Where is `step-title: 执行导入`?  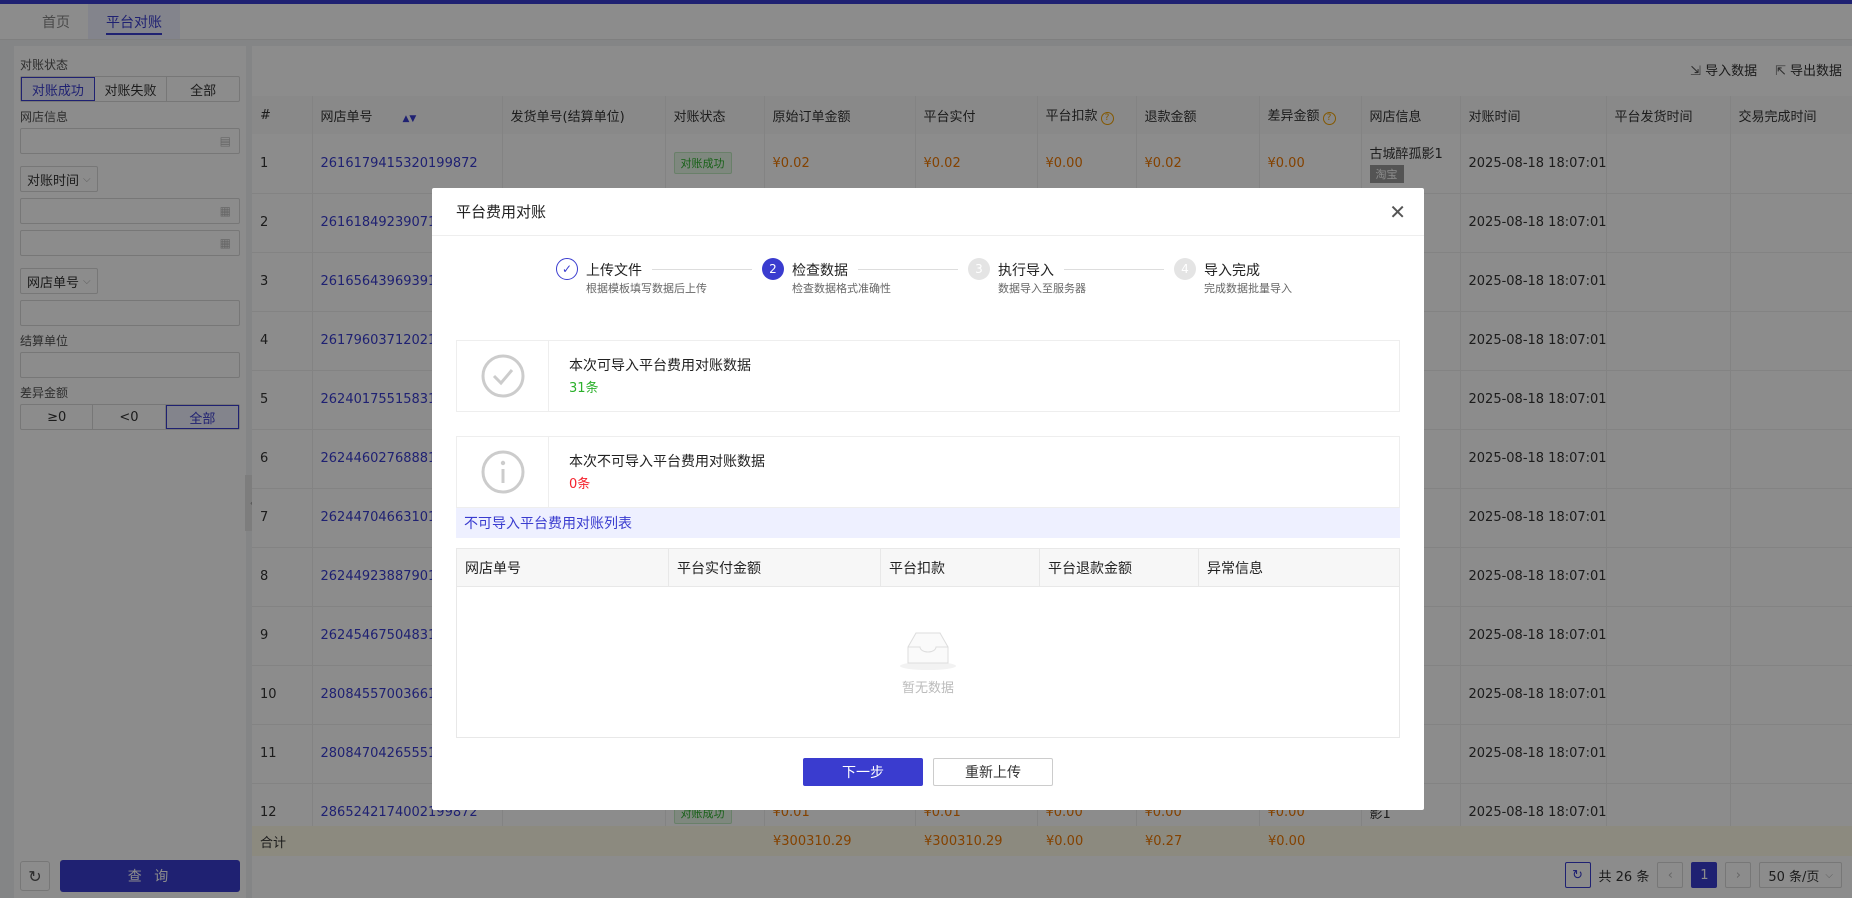 step-title: 执行导入 is located at coordinates (1026, 271).